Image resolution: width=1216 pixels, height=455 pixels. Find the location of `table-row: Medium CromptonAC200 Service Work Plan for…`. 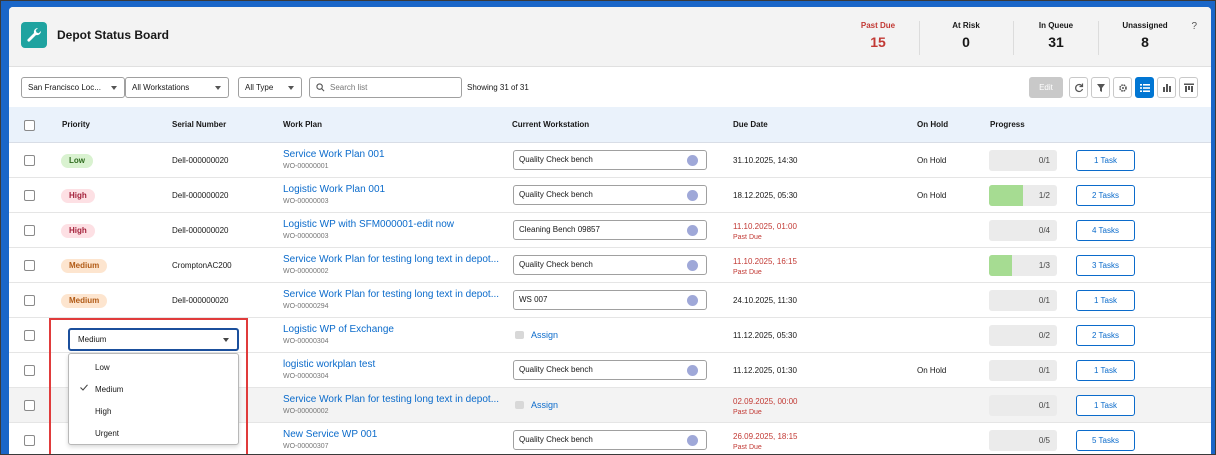

table-row: Medium CromptonAC200 Service Work Plan for… is located at coordinates (610, 265).